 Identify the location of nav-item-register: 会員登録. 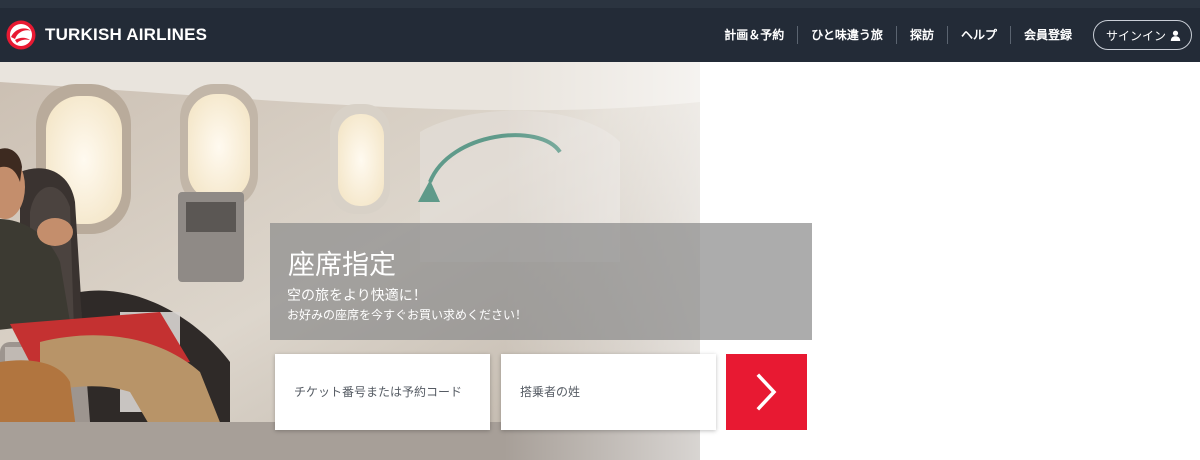
(1048, 35).